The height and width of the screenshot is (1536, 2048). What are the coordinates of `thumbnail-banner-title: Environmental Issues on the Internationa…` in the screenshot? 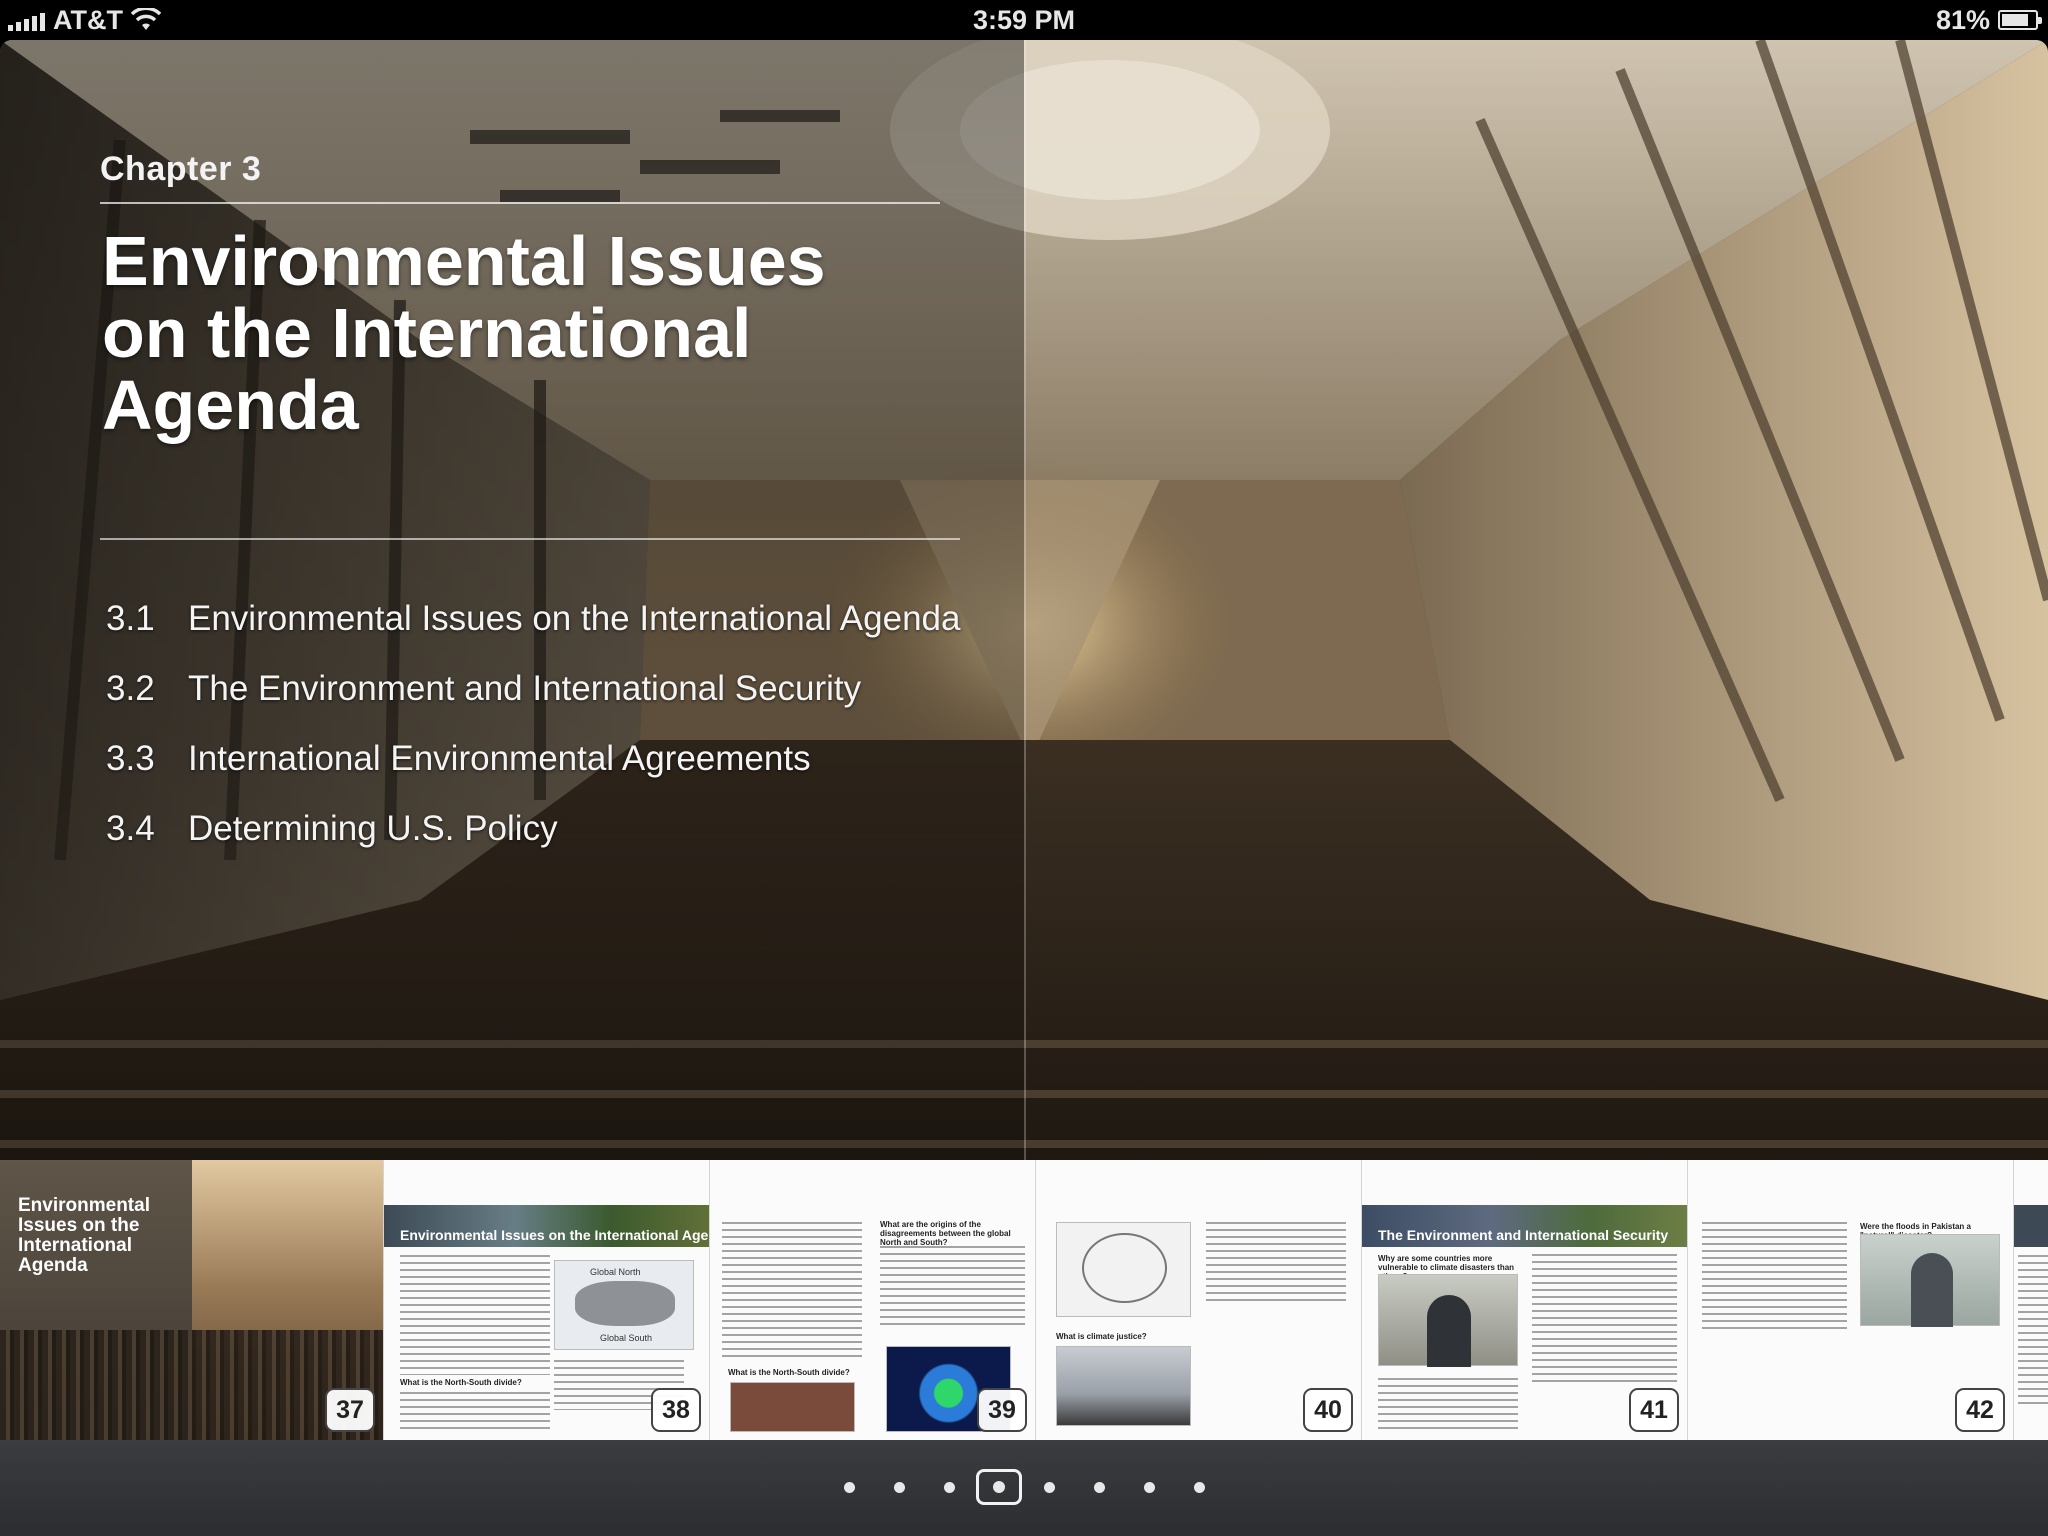 It's located at (555, 1235).